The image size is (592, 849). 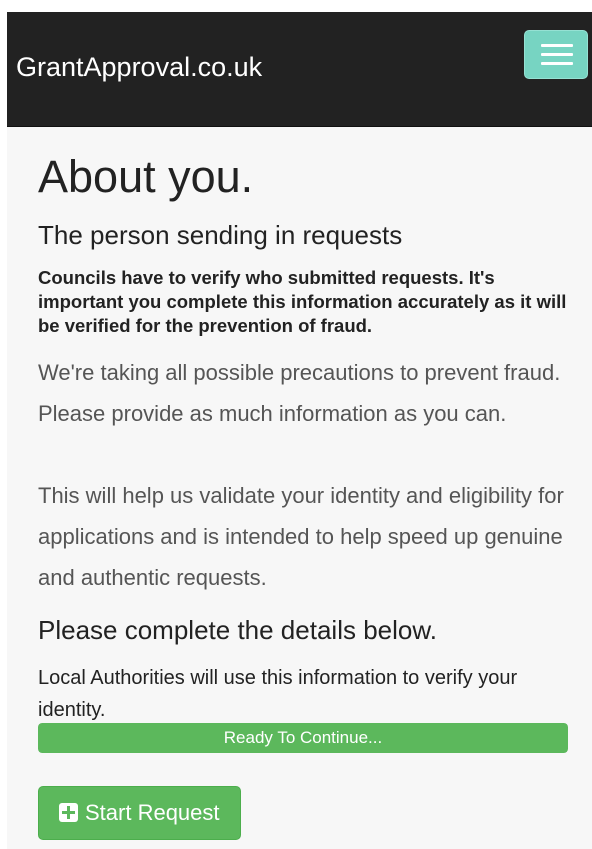 What do you see at coordinates (299, 69) in the screenshot?
I see `navbar: GrantApproval.co.uk` at bounding box center [299, 69].